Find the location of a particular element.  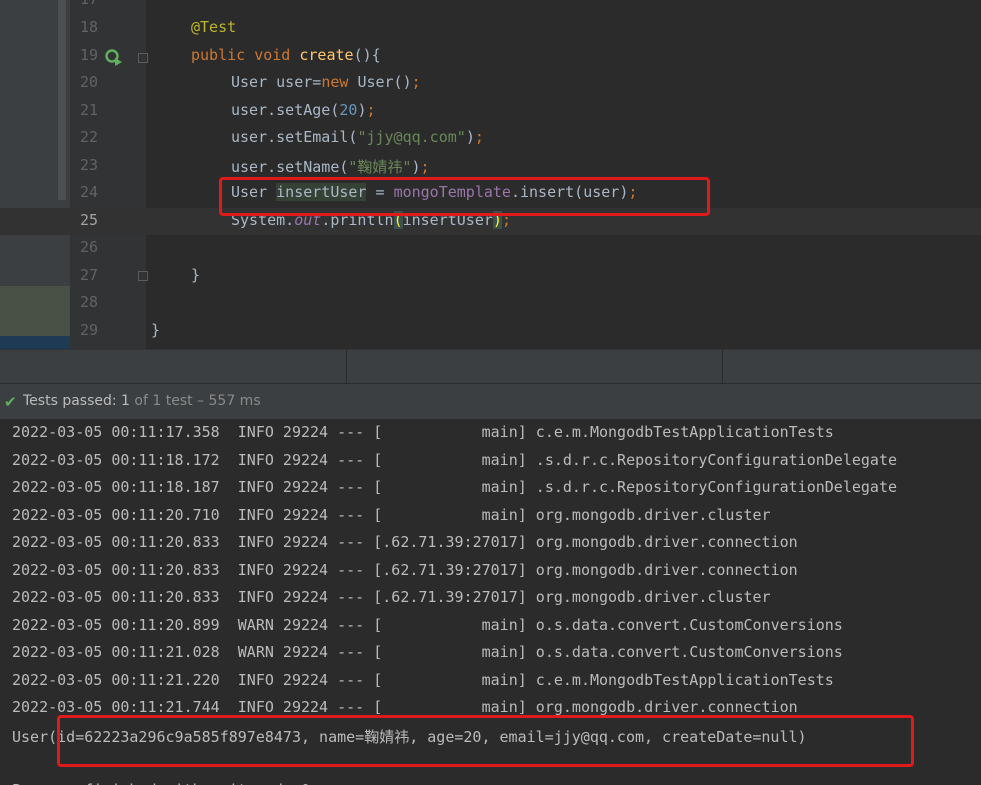

line-number: 23 is located at coordinates (88, 165).